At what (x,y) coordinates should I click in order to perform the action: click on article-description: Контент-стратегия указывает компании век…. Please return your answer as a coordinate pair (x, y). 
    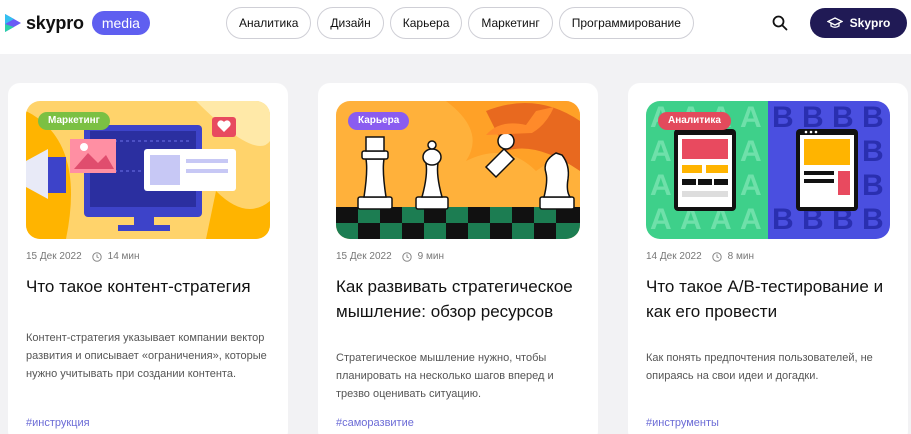
    Looking at the image, I should click on (146, 356).